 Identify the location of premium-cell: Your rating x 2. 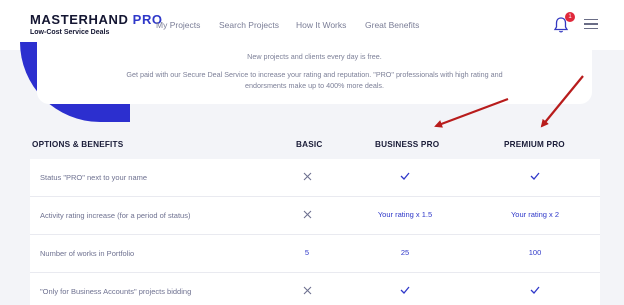
(535, 214).